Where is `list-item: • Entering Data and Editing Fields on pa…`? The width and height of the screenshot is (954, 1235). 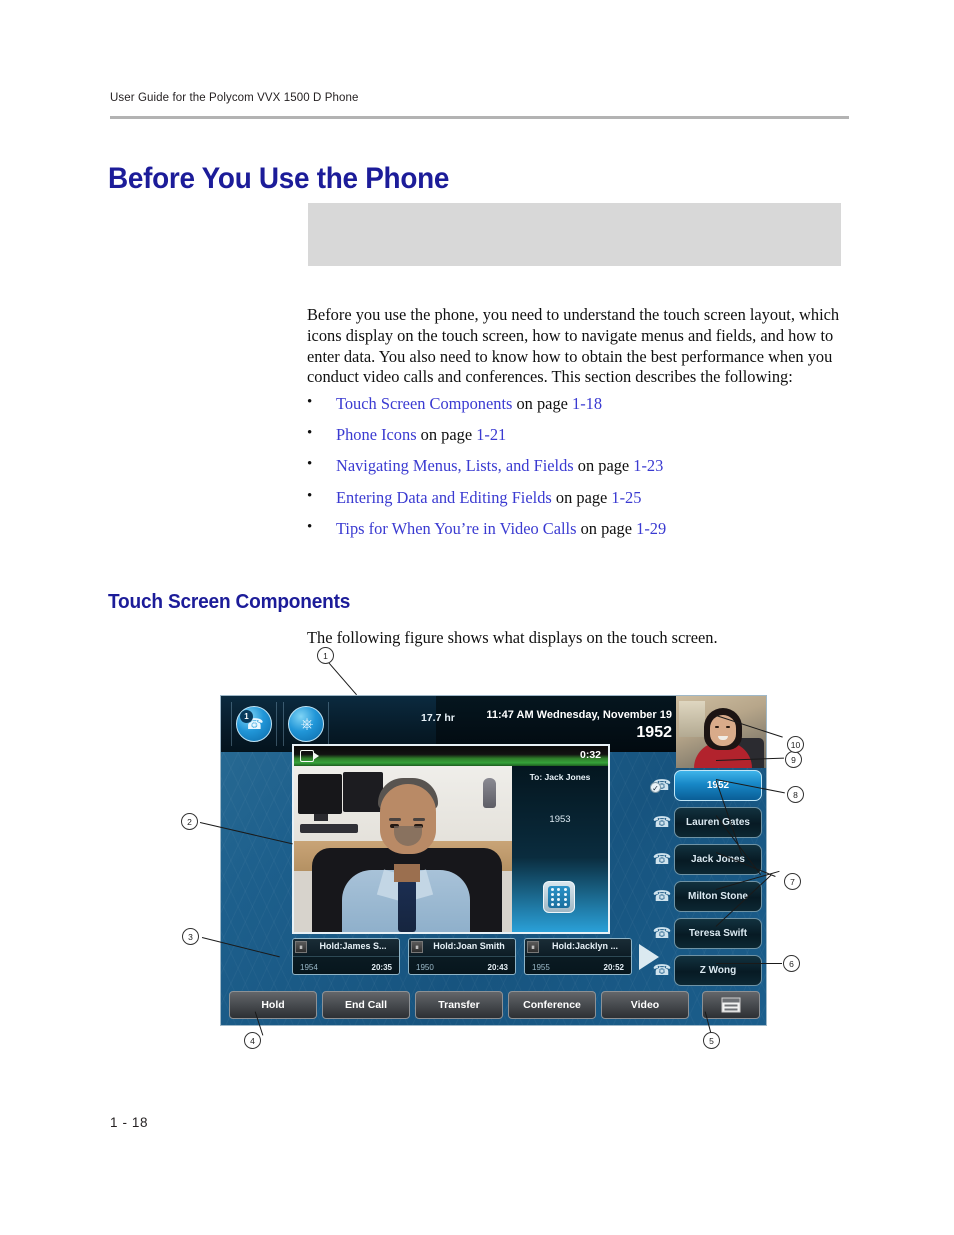 list-item: • Entering Data and Editing Fields on pa… is located at coordinates (577, 503).